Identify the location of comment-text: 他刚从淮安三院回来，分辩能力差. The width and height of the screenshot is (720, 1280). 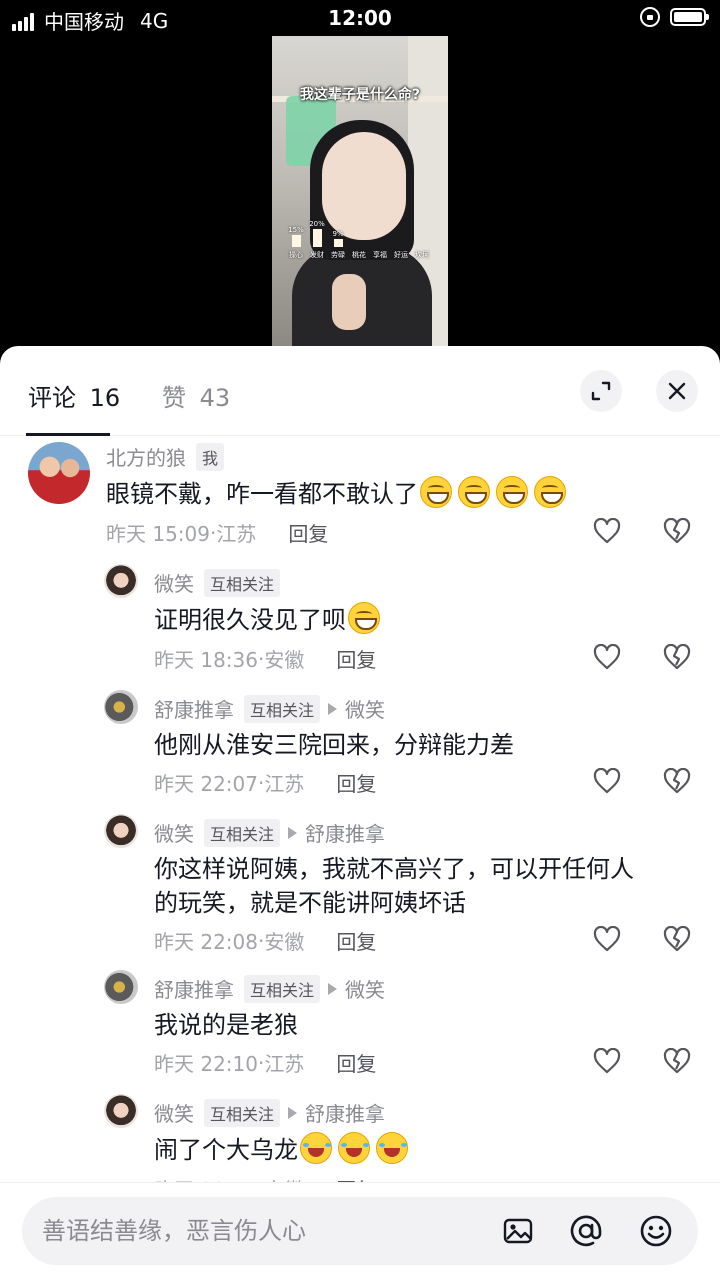
(334, 745).